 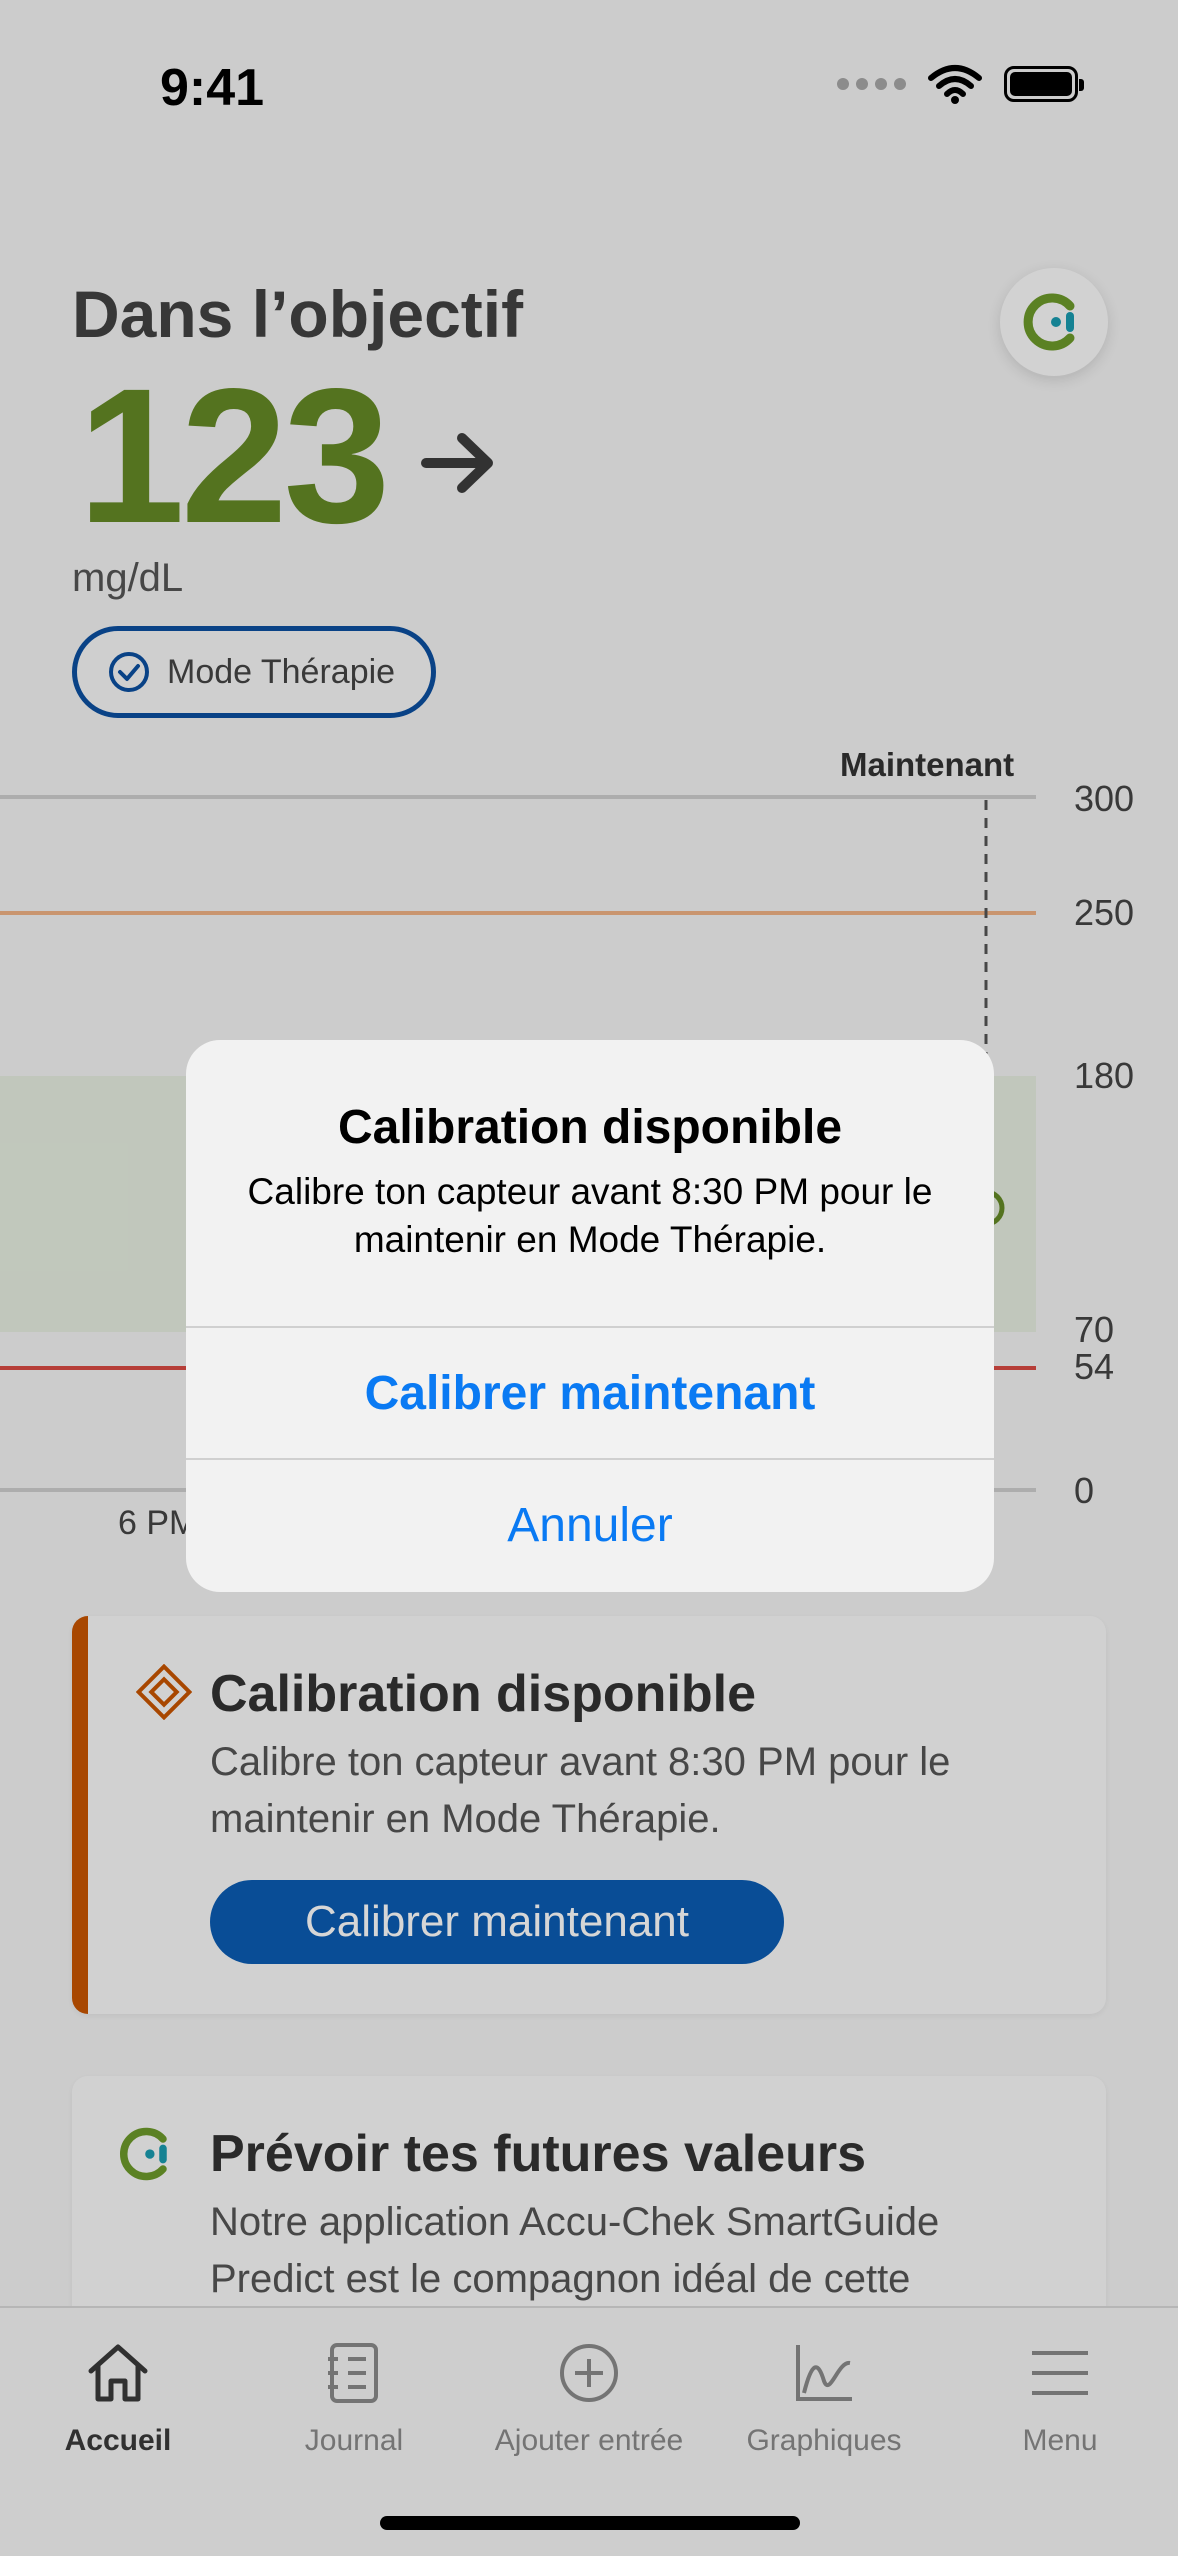 I want to click on dialog-title: Calibration disponible, so click(x=590, y=1127).